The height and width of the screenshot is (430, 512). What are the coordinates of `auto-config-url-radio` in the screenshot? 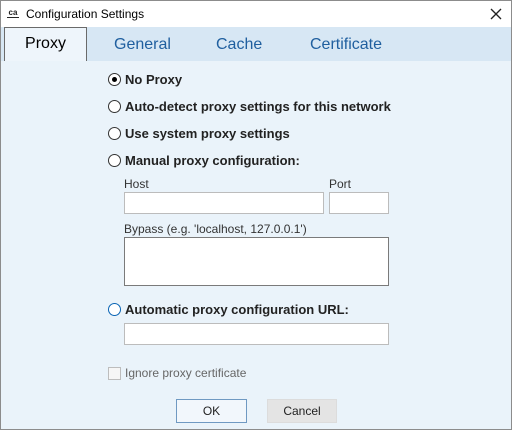 It's located at (114, 309).